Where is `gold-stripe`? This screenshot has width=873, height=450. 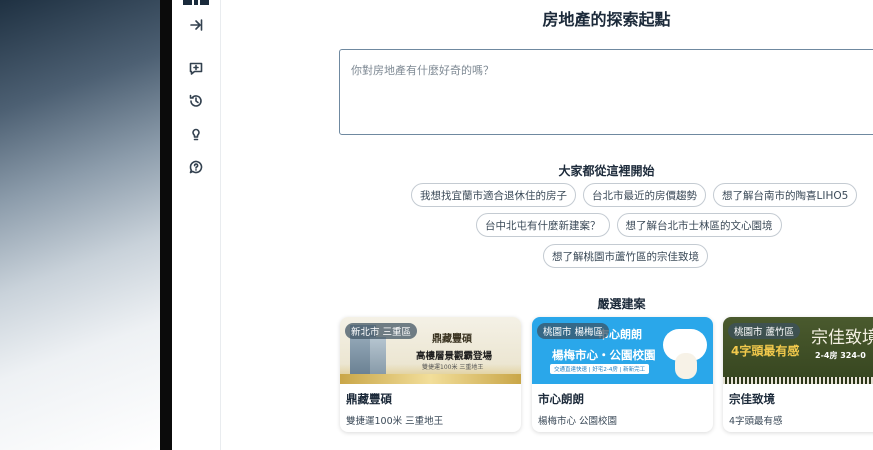 gold-stripe is located at coordinates (430, 379).